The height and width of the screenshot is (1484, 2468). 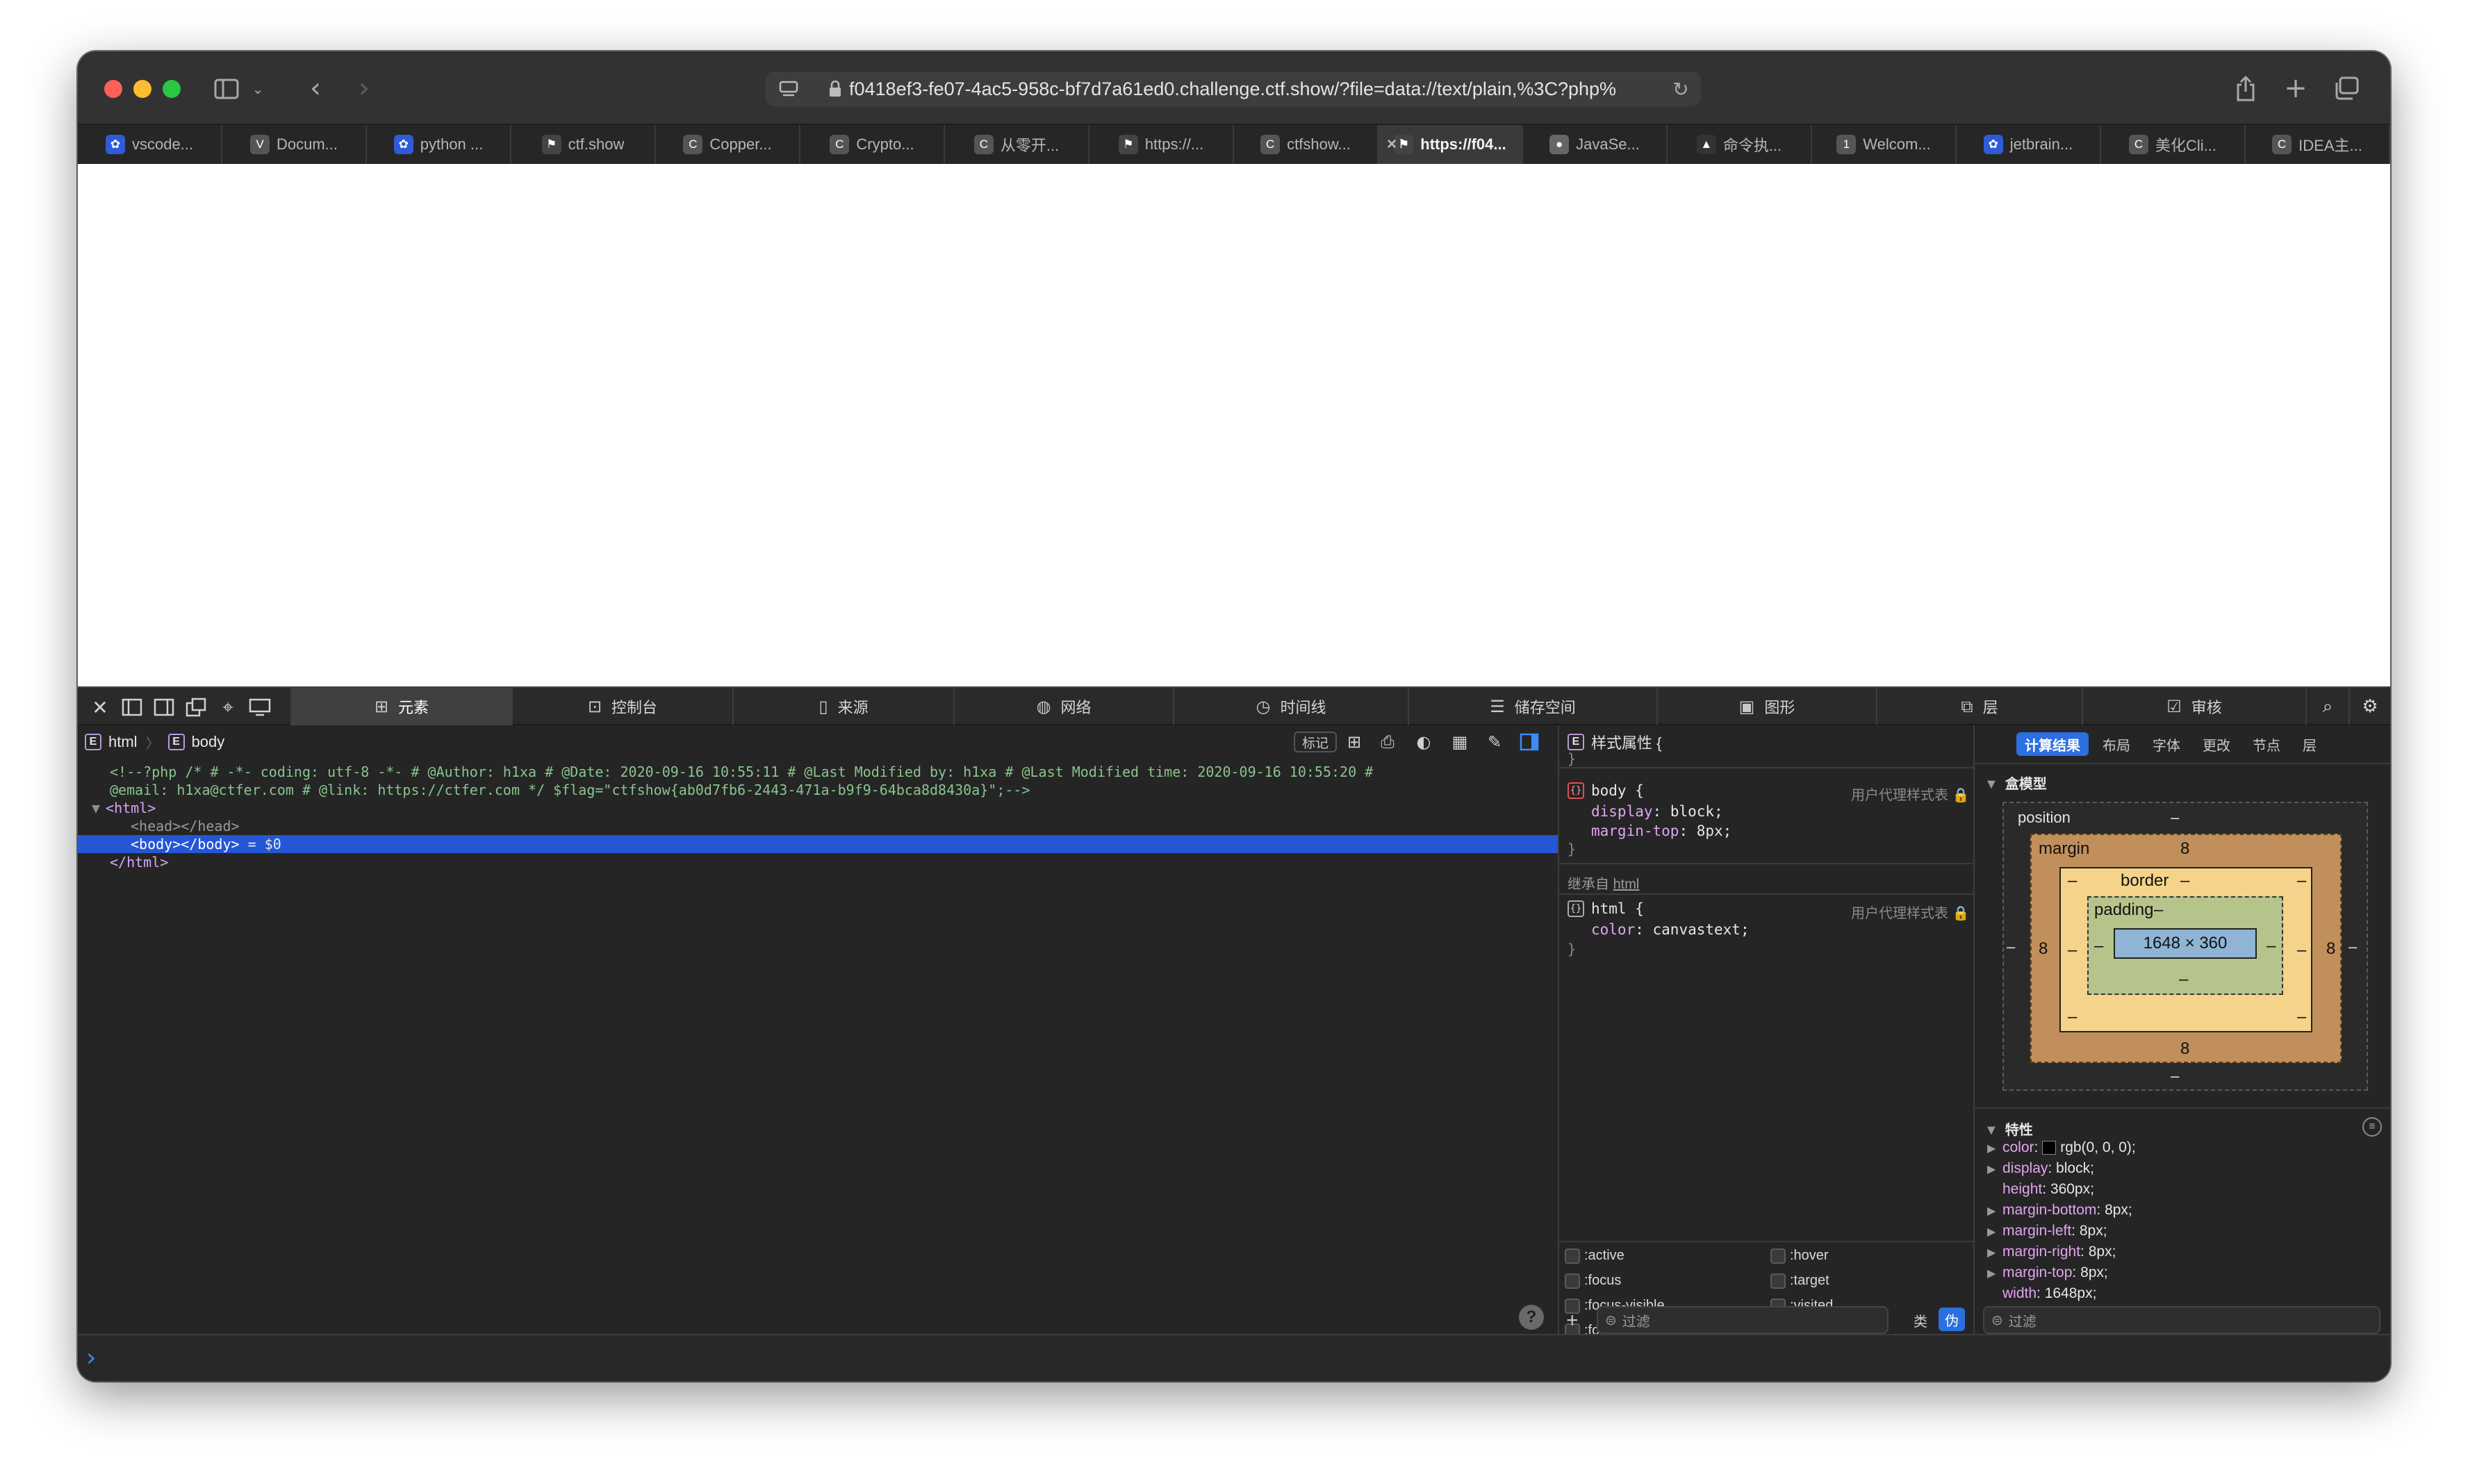 I want to click on share-icon, so click(x=2246, y=88).